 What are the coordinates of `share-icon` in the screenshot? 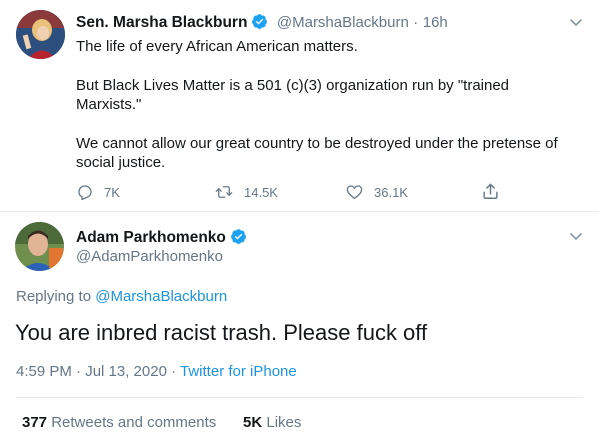 It's located at (490, 191).